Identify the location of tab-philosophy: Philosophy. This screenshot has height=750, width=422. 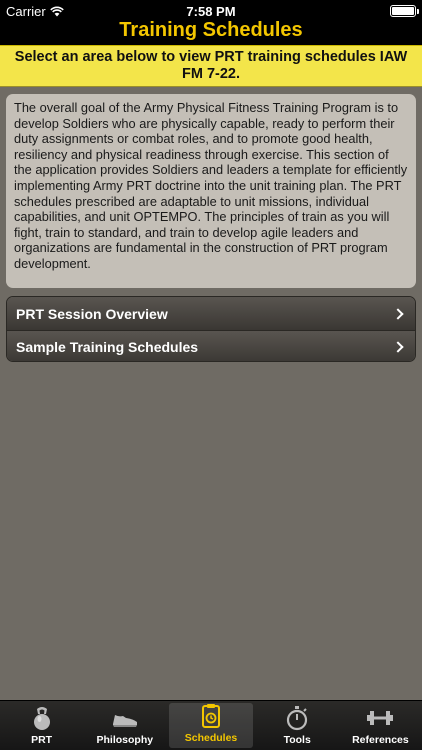
(124, 725).